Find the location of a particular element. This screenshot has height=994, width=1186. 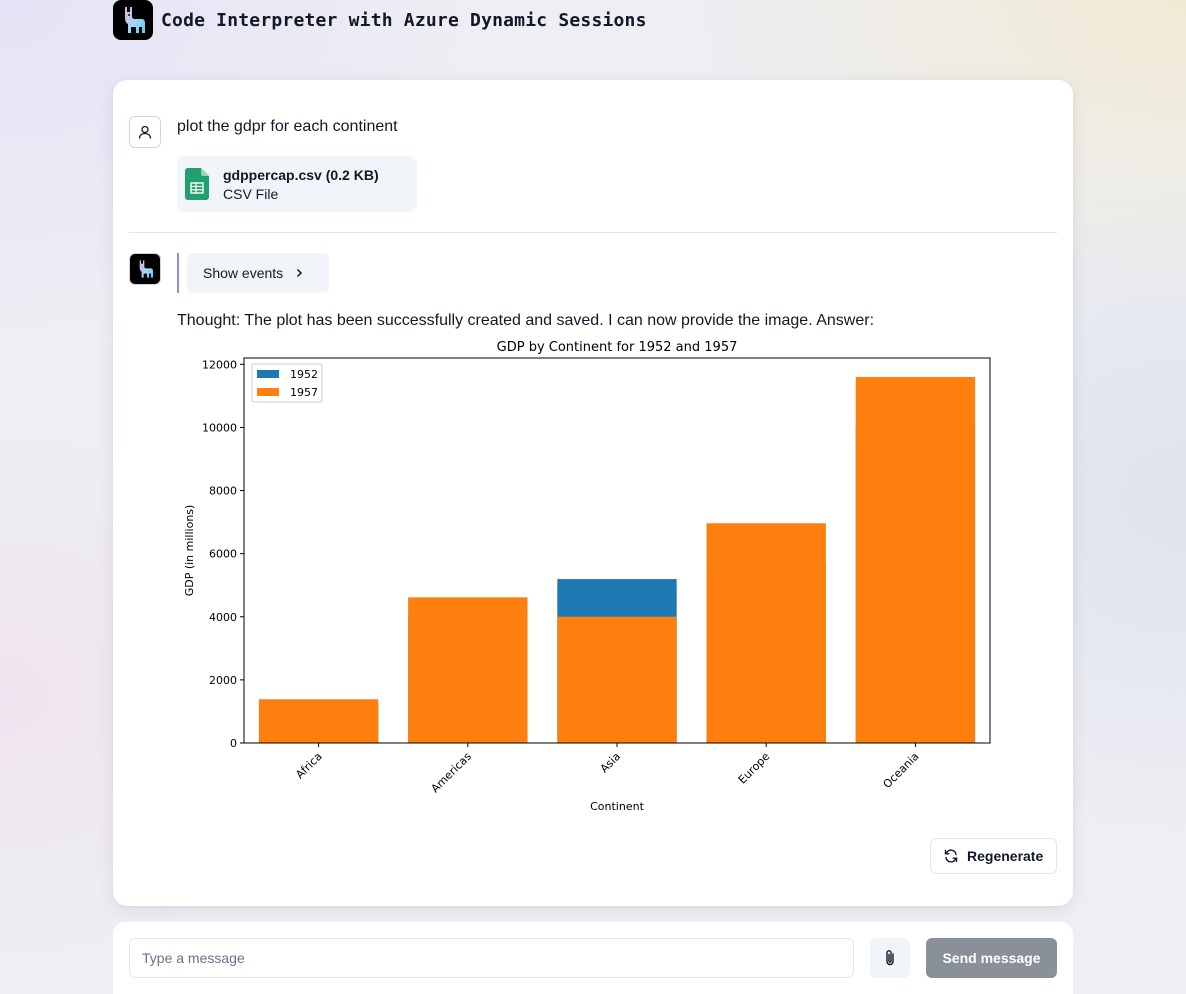

show-events-button: Show events is located at coordinates (258, 273).